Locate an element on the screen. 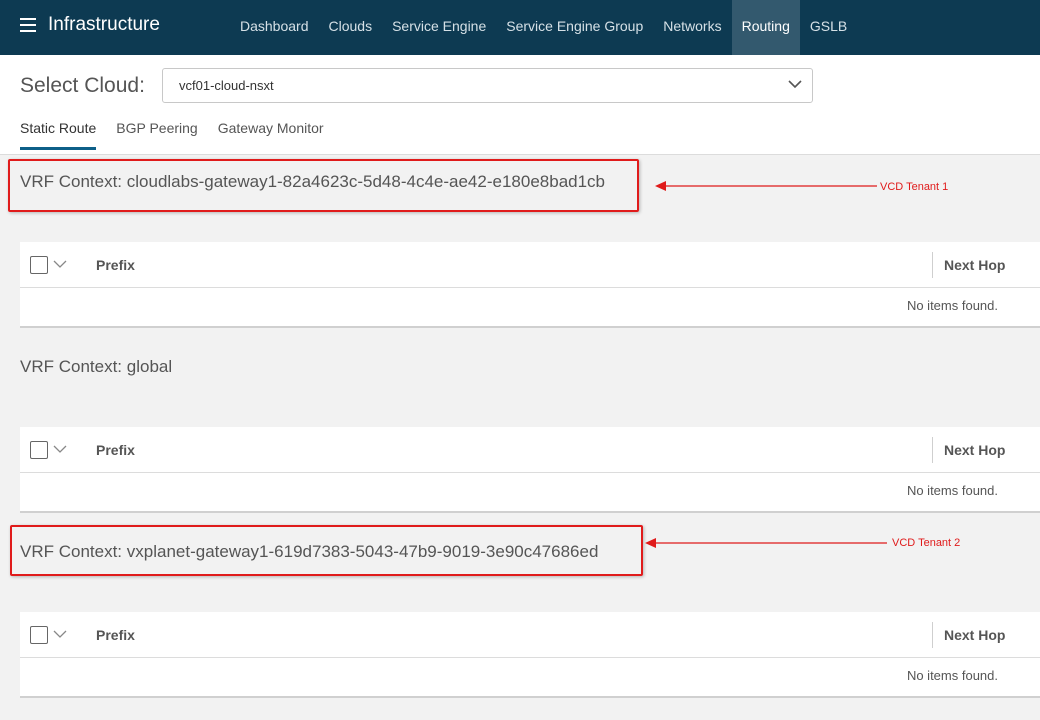 The height and width of the screenshot is (720, 1040). nav-routing: Routing is located at coordinates (765, 27).